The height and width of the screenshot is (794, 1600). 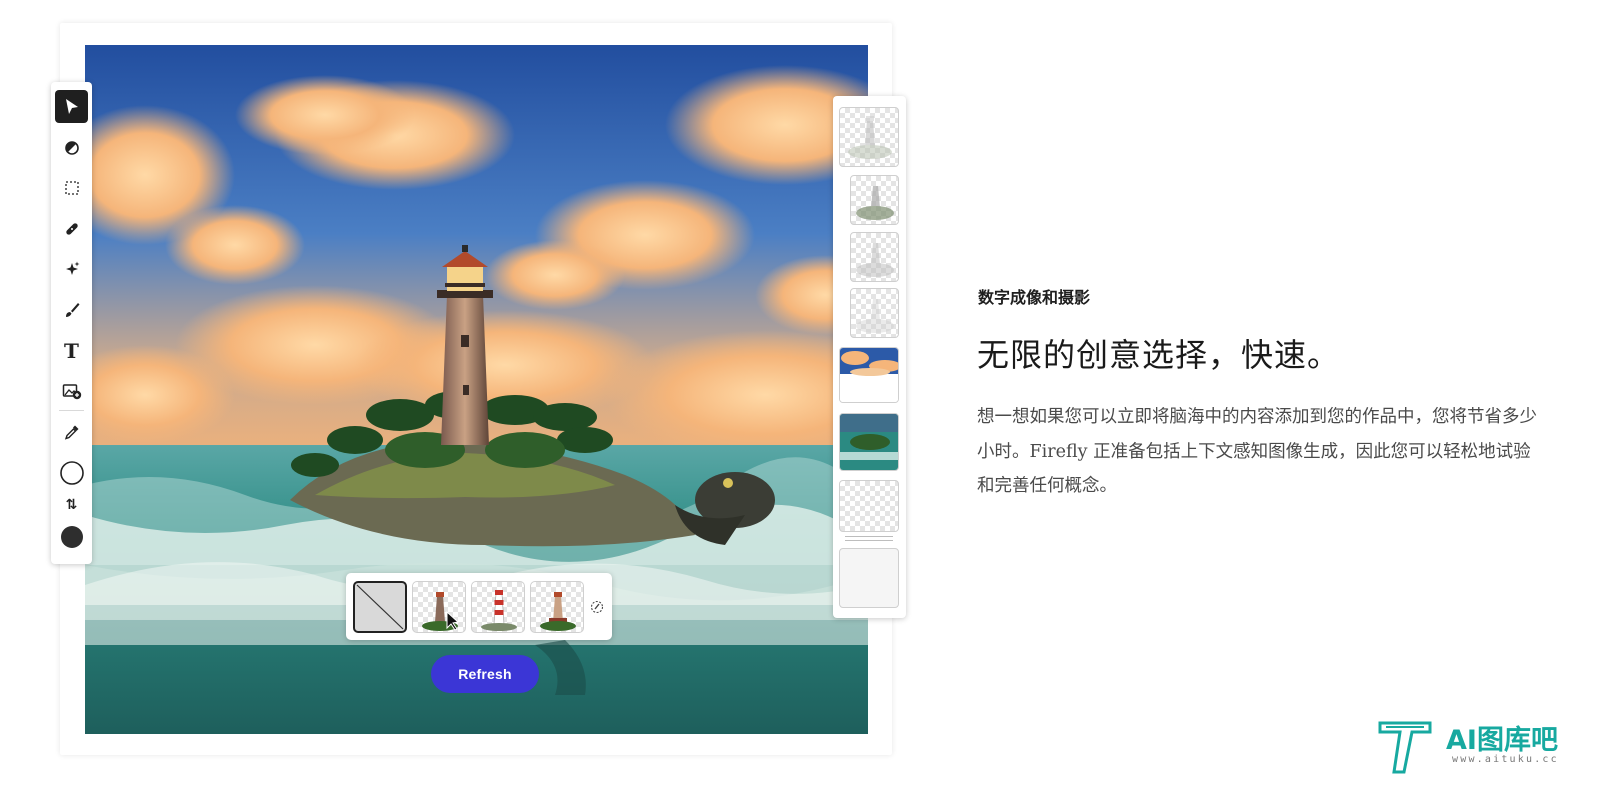 What do you see at coordinates (499, 610) in the screenshot?
I see `lighthouse-striped-thumbnail` at bounding box center [499, 610].